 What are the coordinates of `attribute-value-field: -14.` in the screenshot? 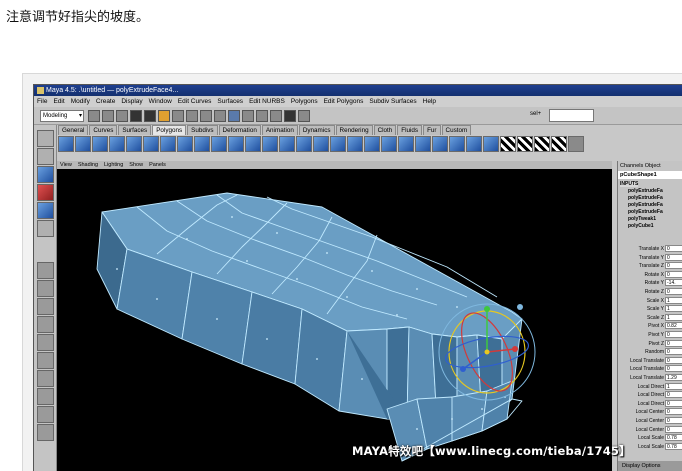 It's located at (673, 283).